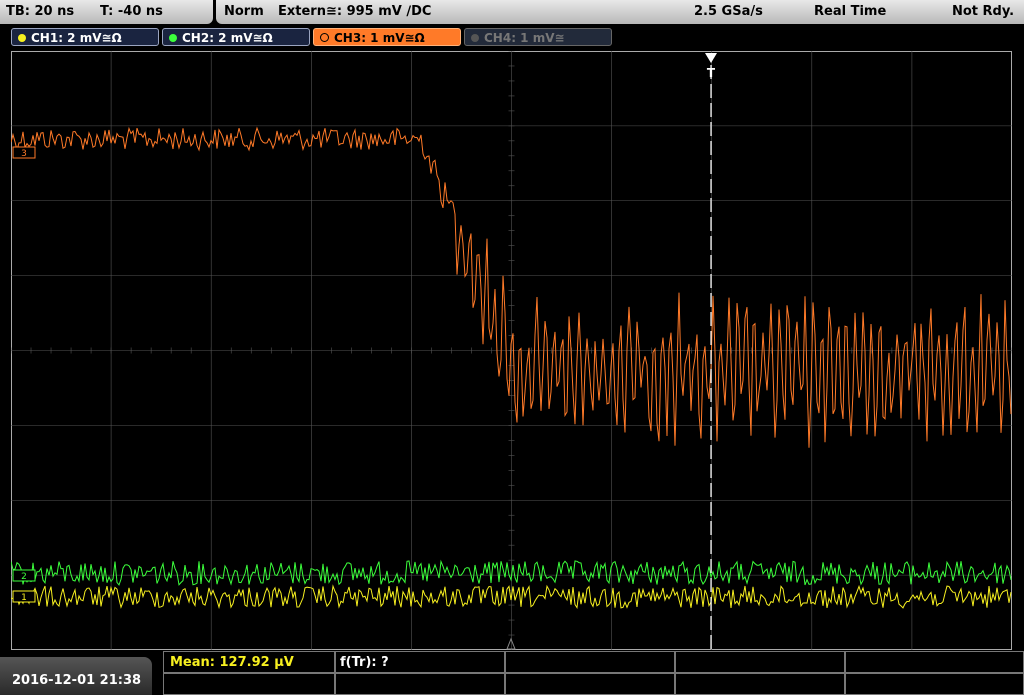 This screenshot has height=695, width=1024. Describe the element at coordinates (379, 38) in the screenshot. I see `channel-3-label: CH3: 1 mV≅Ω` at that location.